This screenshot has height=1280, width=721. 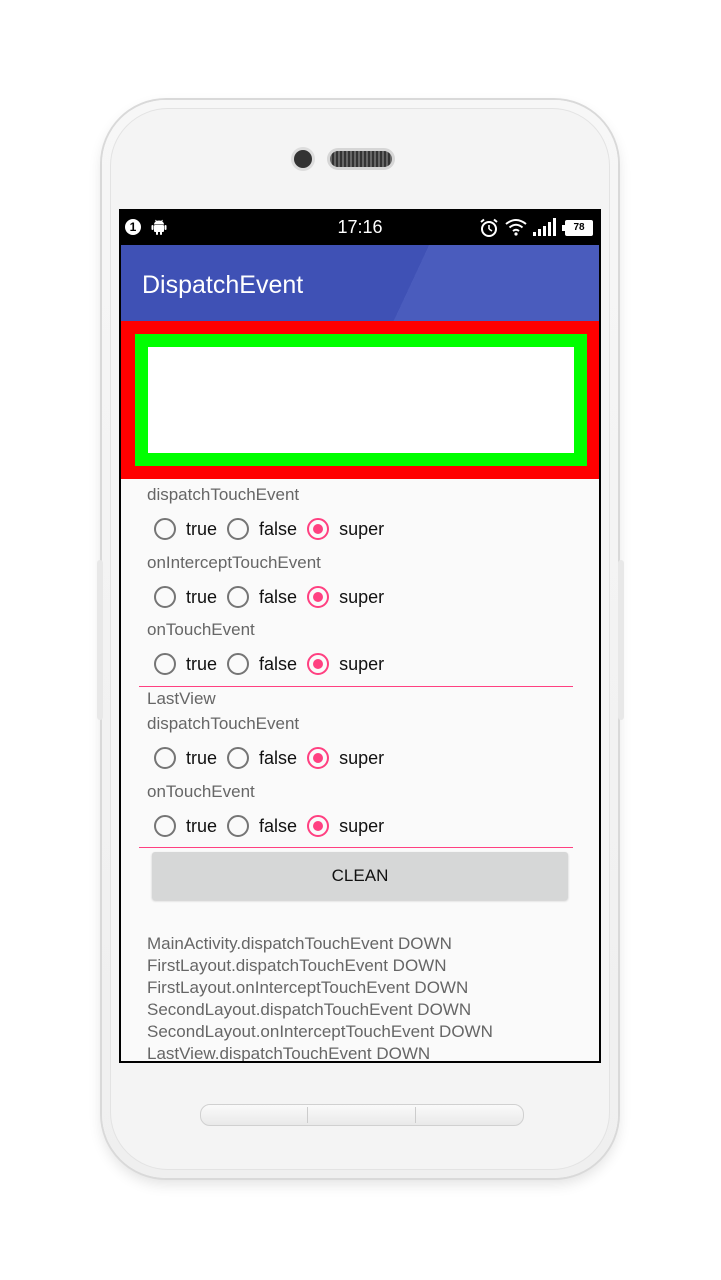 What do you see at coordinates (361, 159) in the screenshot?
I see `earpiece-speaker` at bounding box center [361, 159].